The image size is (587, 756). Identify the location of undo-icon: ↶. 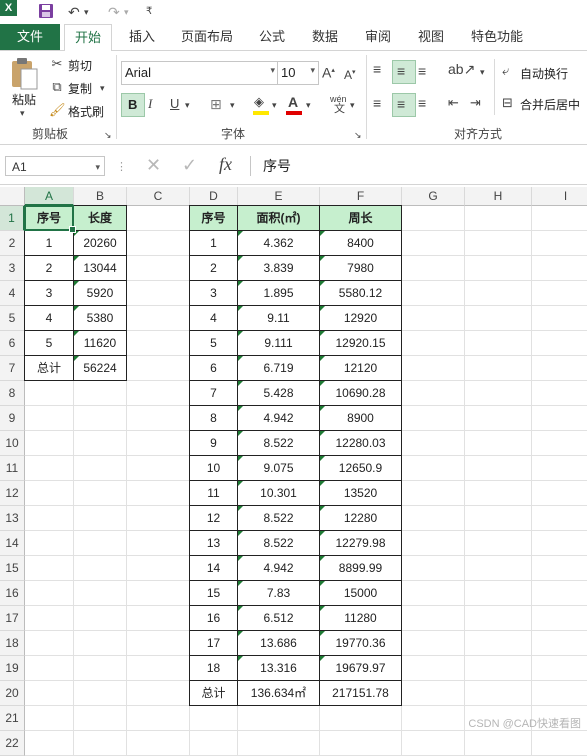
(74, 12).